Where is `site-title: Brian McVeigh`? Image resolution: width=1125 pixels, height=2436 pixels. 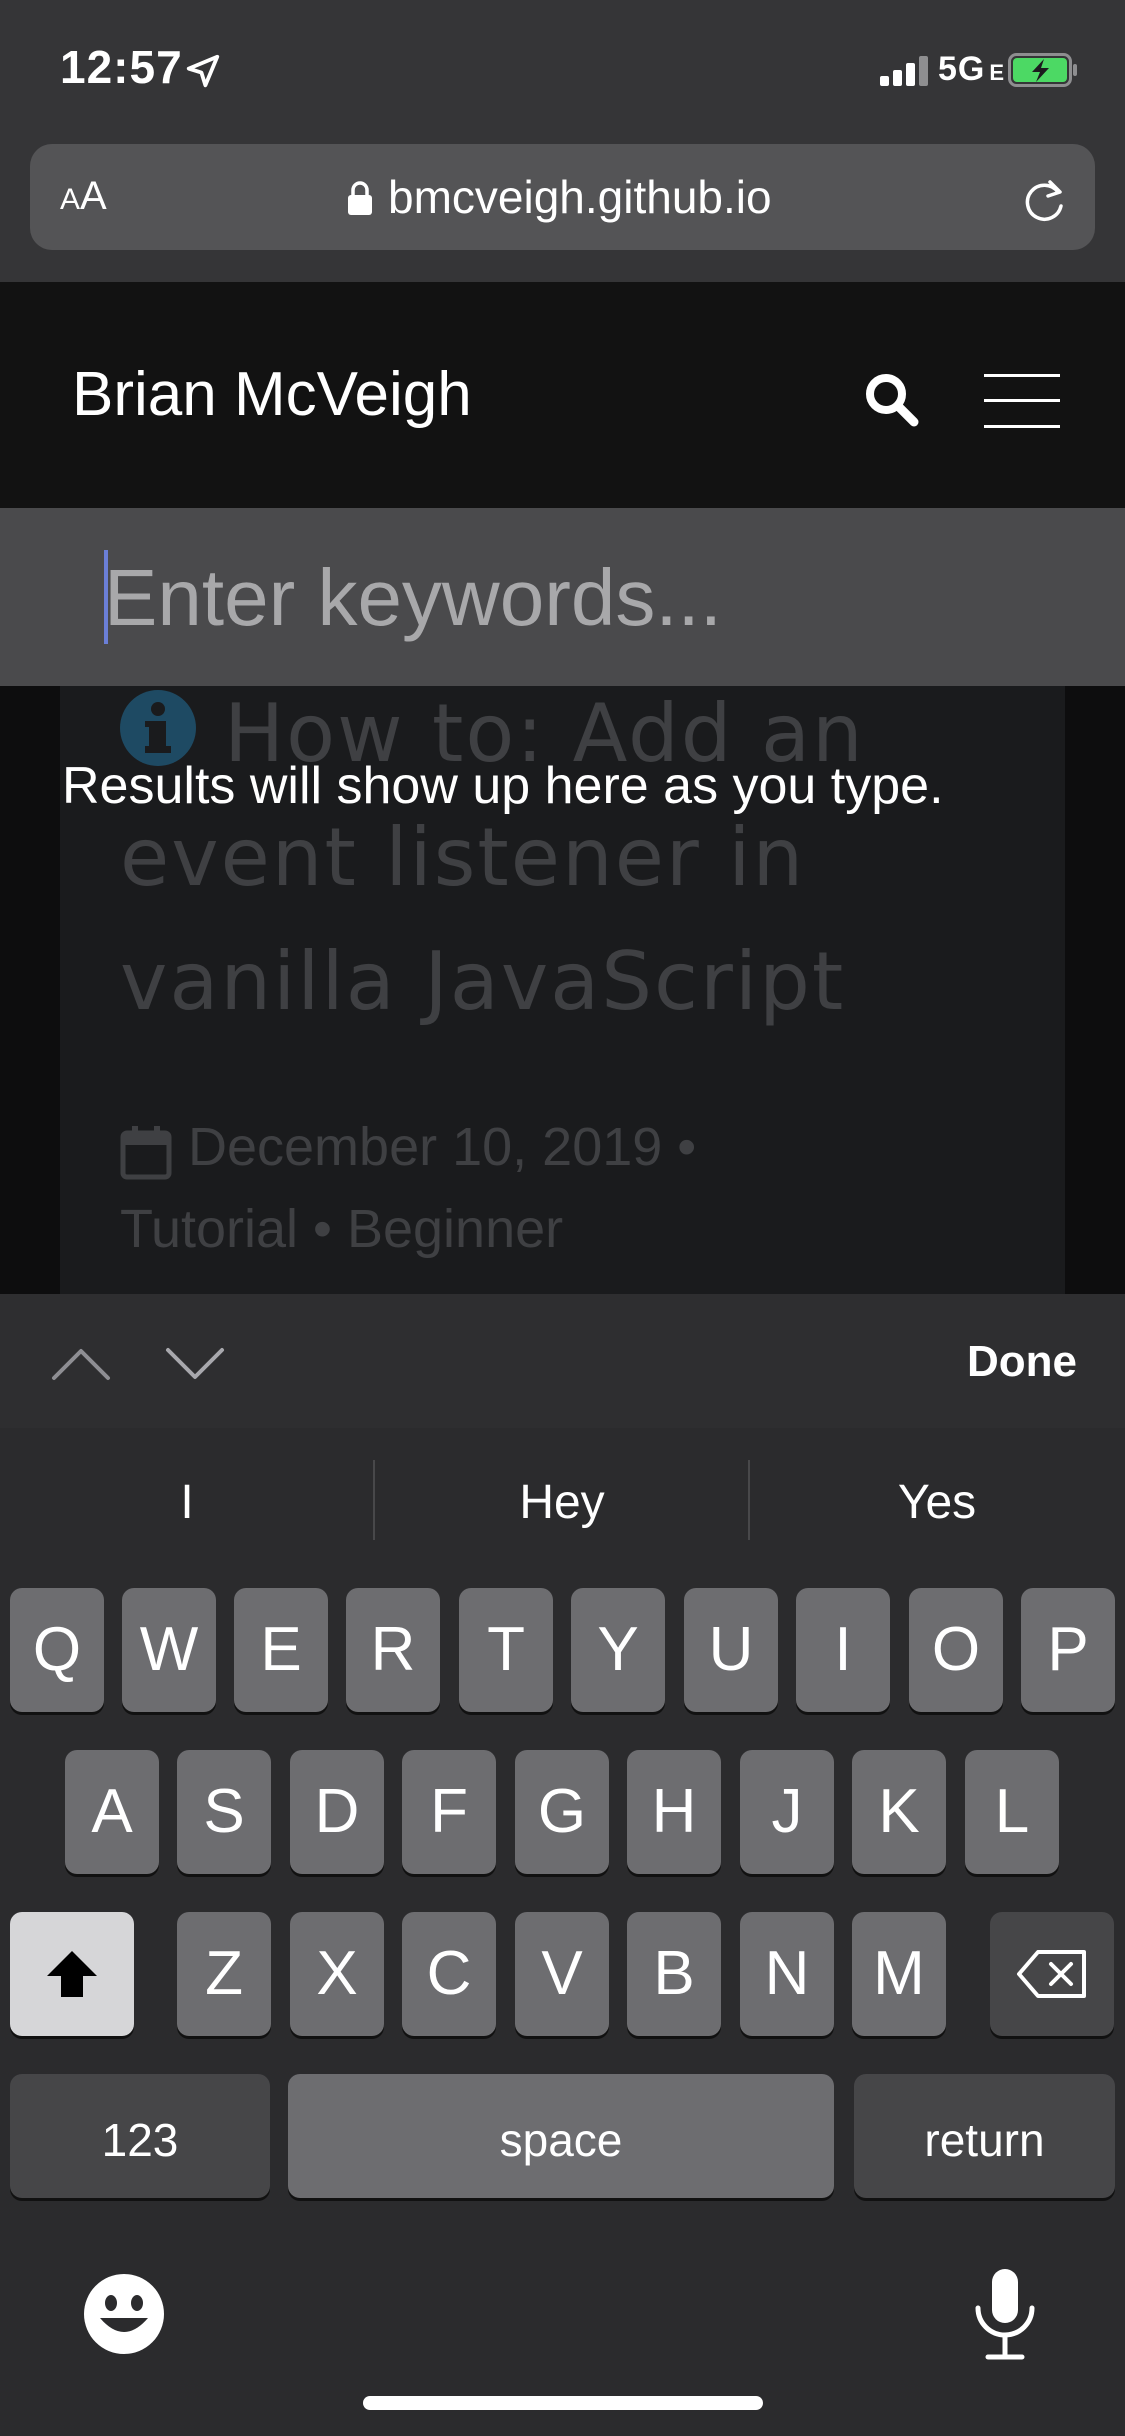 site-title: Brian McVeigh is located at coordinates (272, 395).